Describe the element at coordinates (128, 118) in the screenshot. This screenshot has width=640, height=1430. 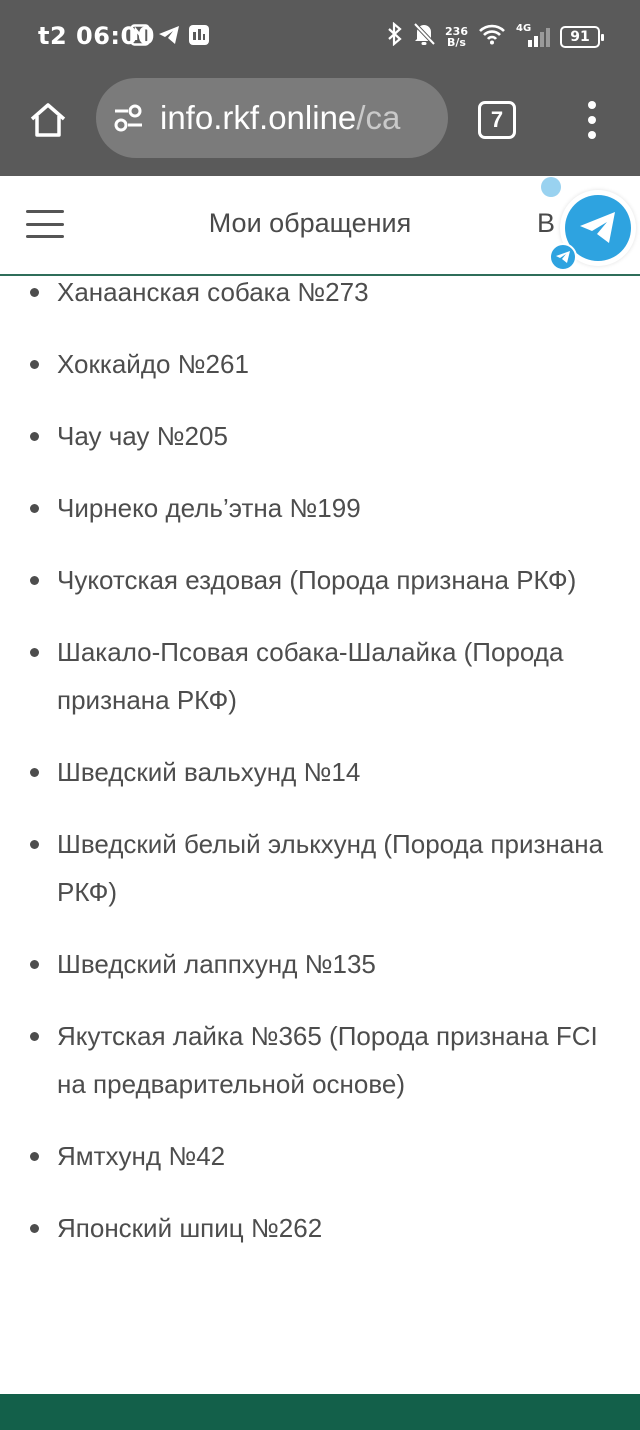
I see `site-settings-icon` at that location.